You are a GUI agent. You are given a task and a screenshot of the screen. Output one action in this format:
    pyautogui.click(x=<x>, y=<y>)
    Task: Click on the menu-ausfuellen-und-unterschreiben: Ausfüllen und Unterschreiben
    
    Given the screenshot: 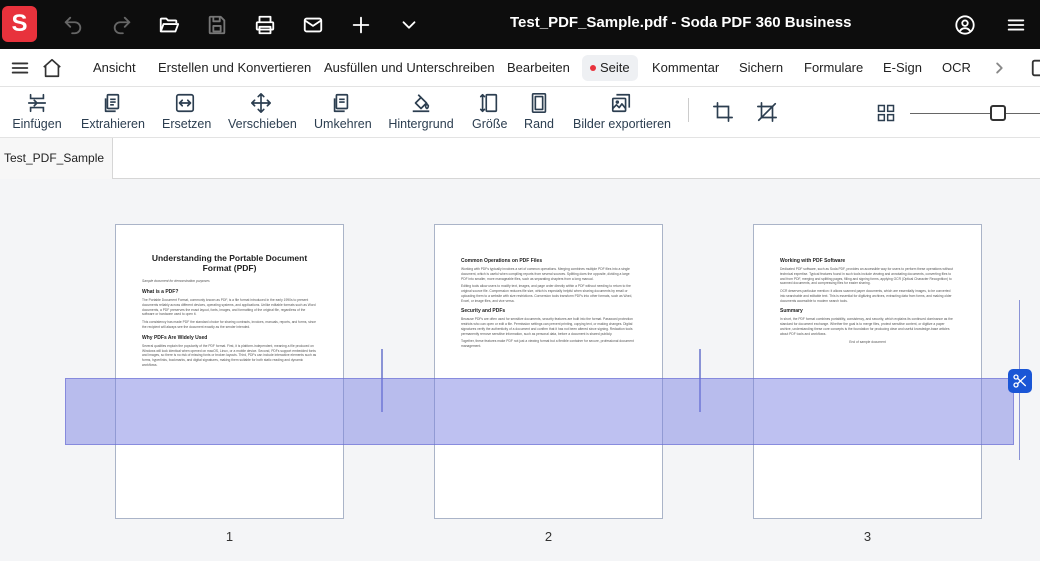 What is the action you would take?
    pyautogui.click(x=409, y=68)
    